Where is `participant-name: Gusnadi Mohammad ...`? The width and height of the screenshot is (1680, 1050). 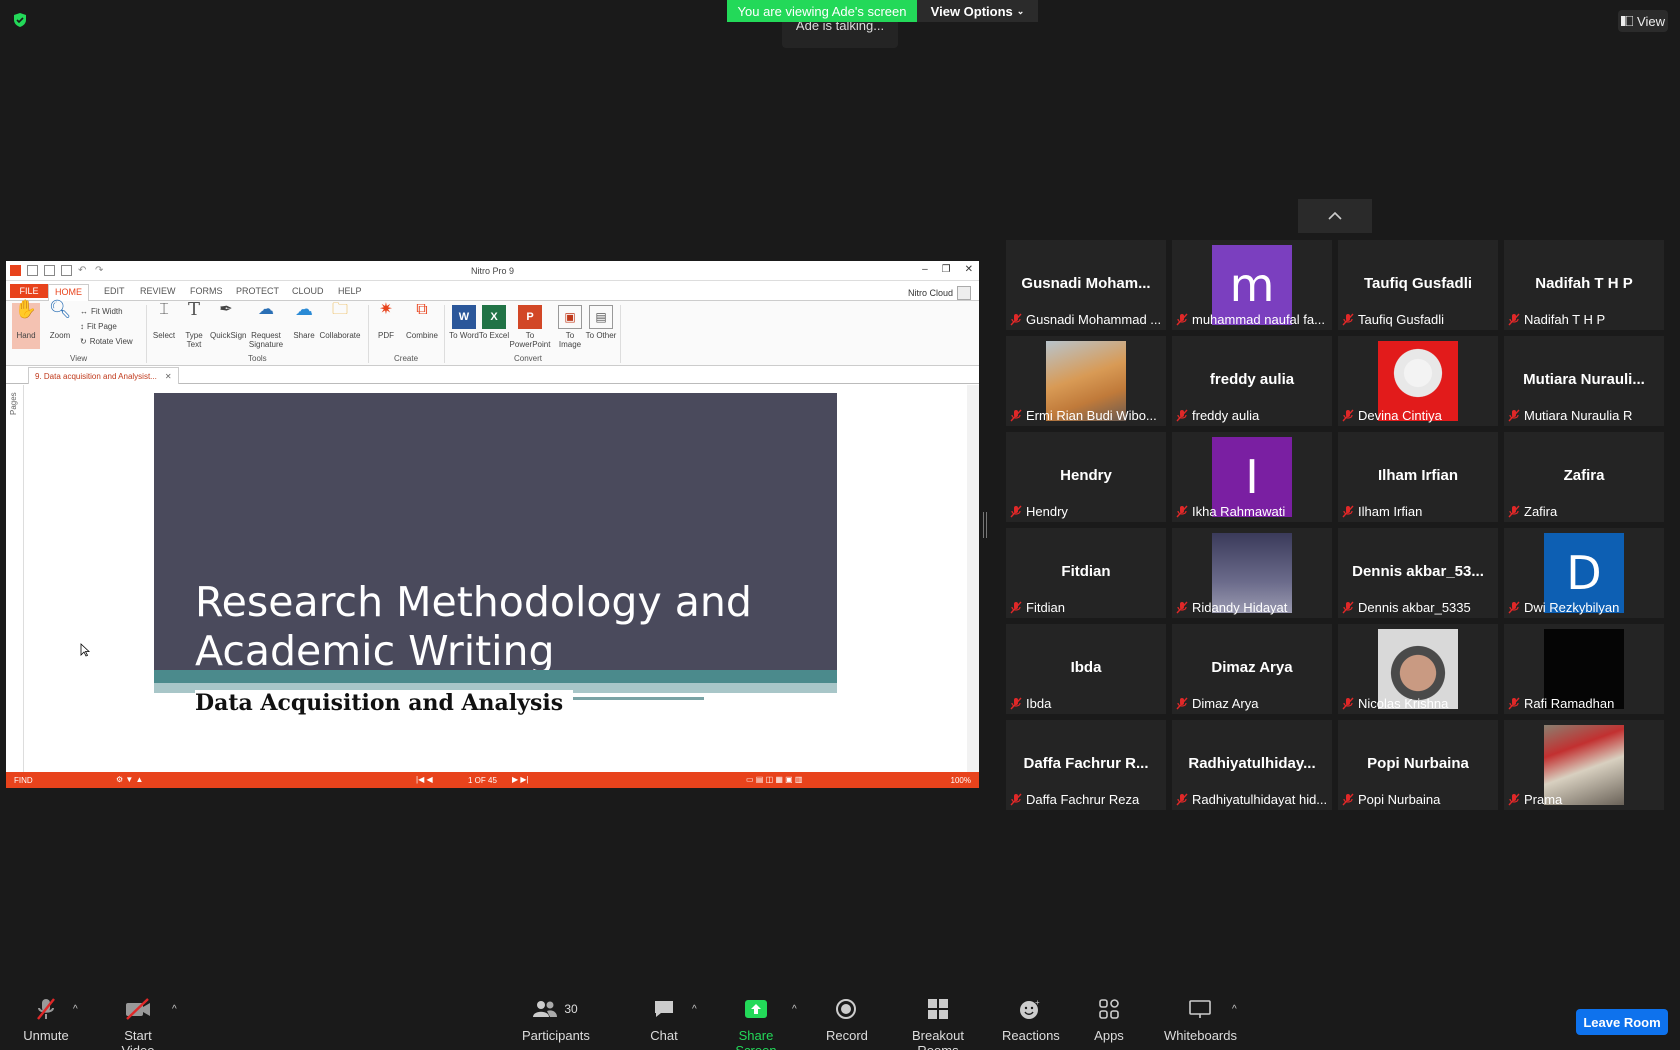 participant-name: Gusnadi Mohammad ... is located at coordinates (1094, 319).